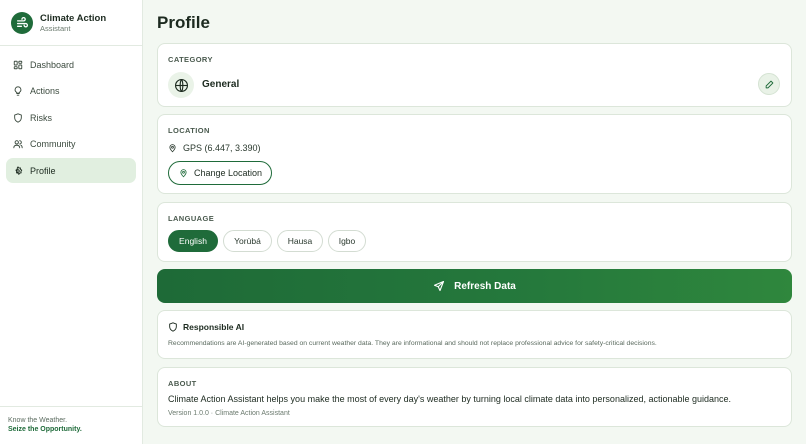 The height and width of the screenshot is (444, 806). What do you see at coordinates (474, 232) in the screenshot?
I see `language-card: LANGUAGE English Yorùbá Hausa Igbo` at bounding box center [474, 232].